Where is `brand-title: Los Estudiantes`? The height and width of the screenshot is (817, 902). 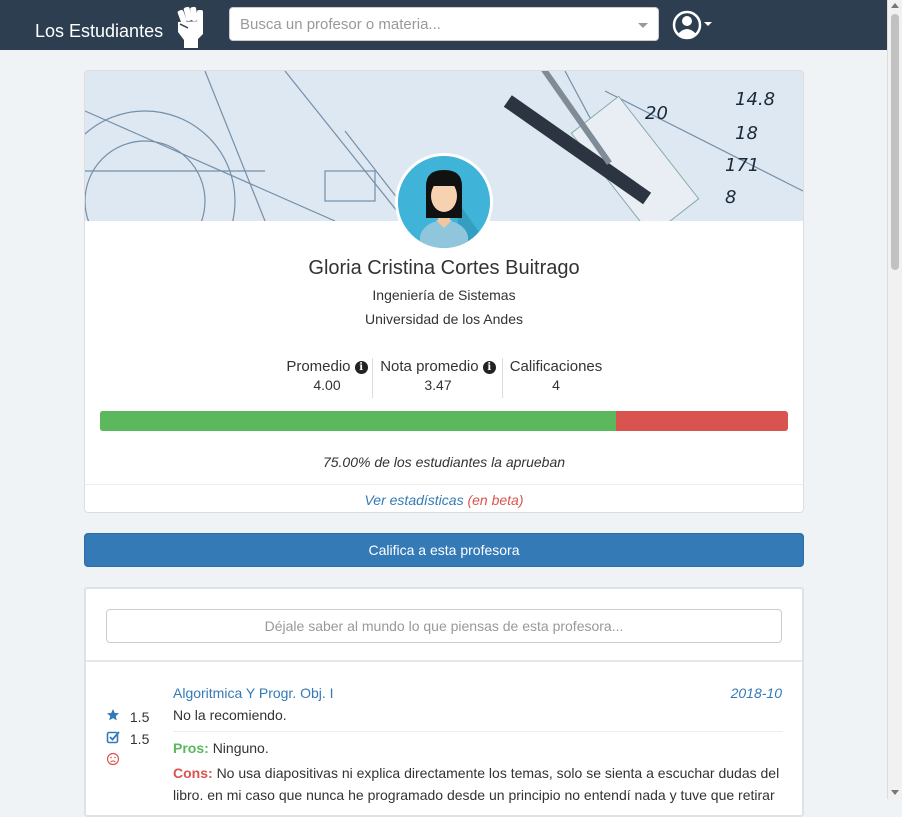 brand-title: Los Estudiantes is located at coordinates (99, 31).